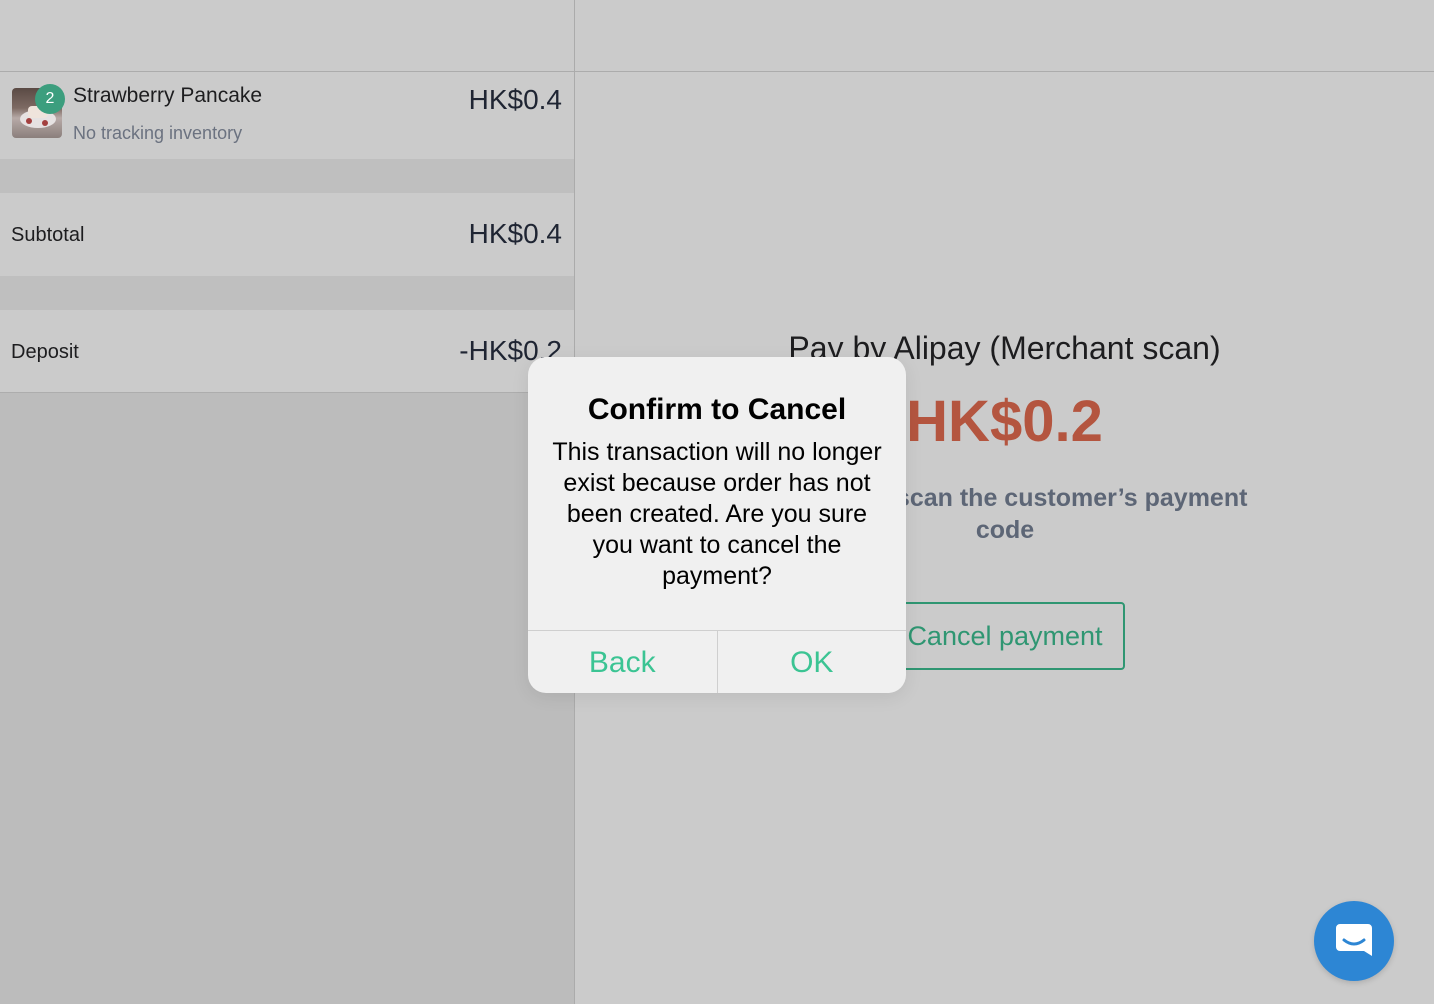 Image resolution: width=1434 pixels, height=1004 pixels. I want to click on deposit-row: Deposit -HK$0.2, so click(287, 351).